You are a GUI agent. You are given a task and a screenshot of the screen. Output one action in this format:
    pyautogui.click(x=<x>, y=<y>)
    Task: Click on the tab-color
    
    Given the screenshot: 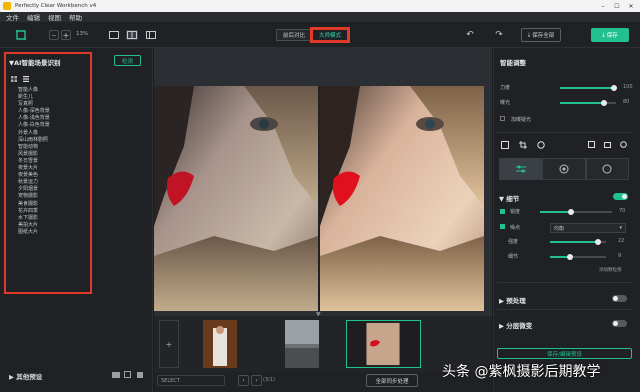 What is the action you would take?
    pyautogui.click(x=564, y=169)
    